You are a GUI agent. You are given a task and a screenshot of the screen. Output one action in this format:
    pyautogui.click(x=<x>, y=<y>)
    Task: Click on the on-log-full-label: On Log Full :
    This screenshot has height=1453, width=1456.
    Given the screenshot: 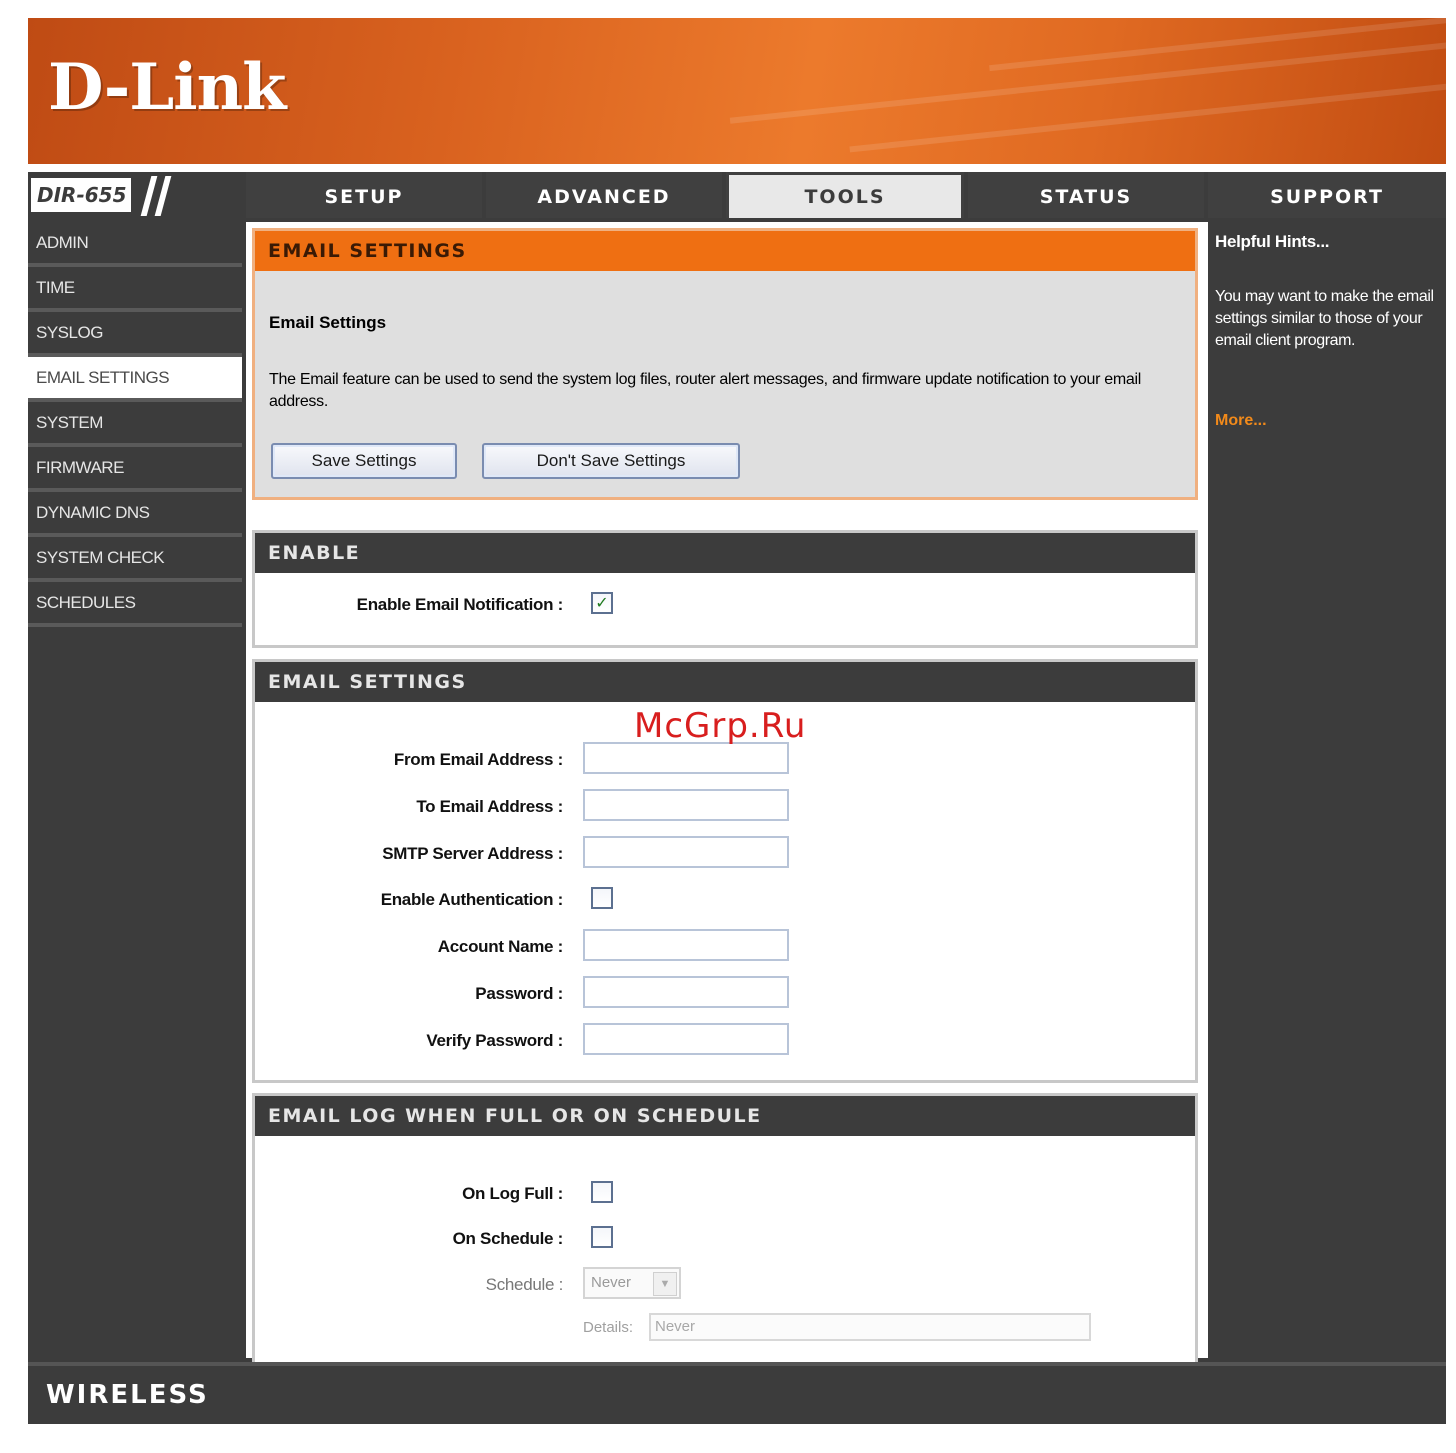 What is the action you would take?
    pyautogui.click(x=512, y=1193)
    